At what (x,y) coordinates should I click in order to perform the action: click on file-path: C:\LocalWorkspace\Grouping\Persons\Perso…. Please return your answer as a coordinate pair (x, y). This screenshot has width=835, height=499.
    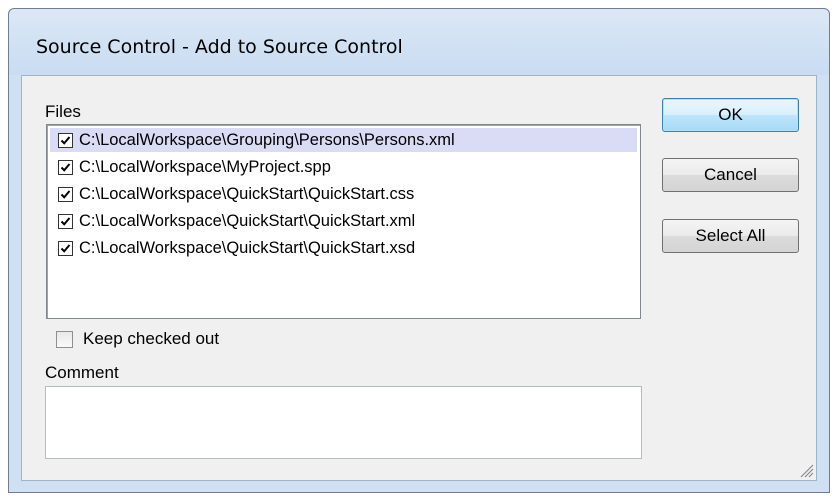
    Looking at the image, I should click on (267, 139).